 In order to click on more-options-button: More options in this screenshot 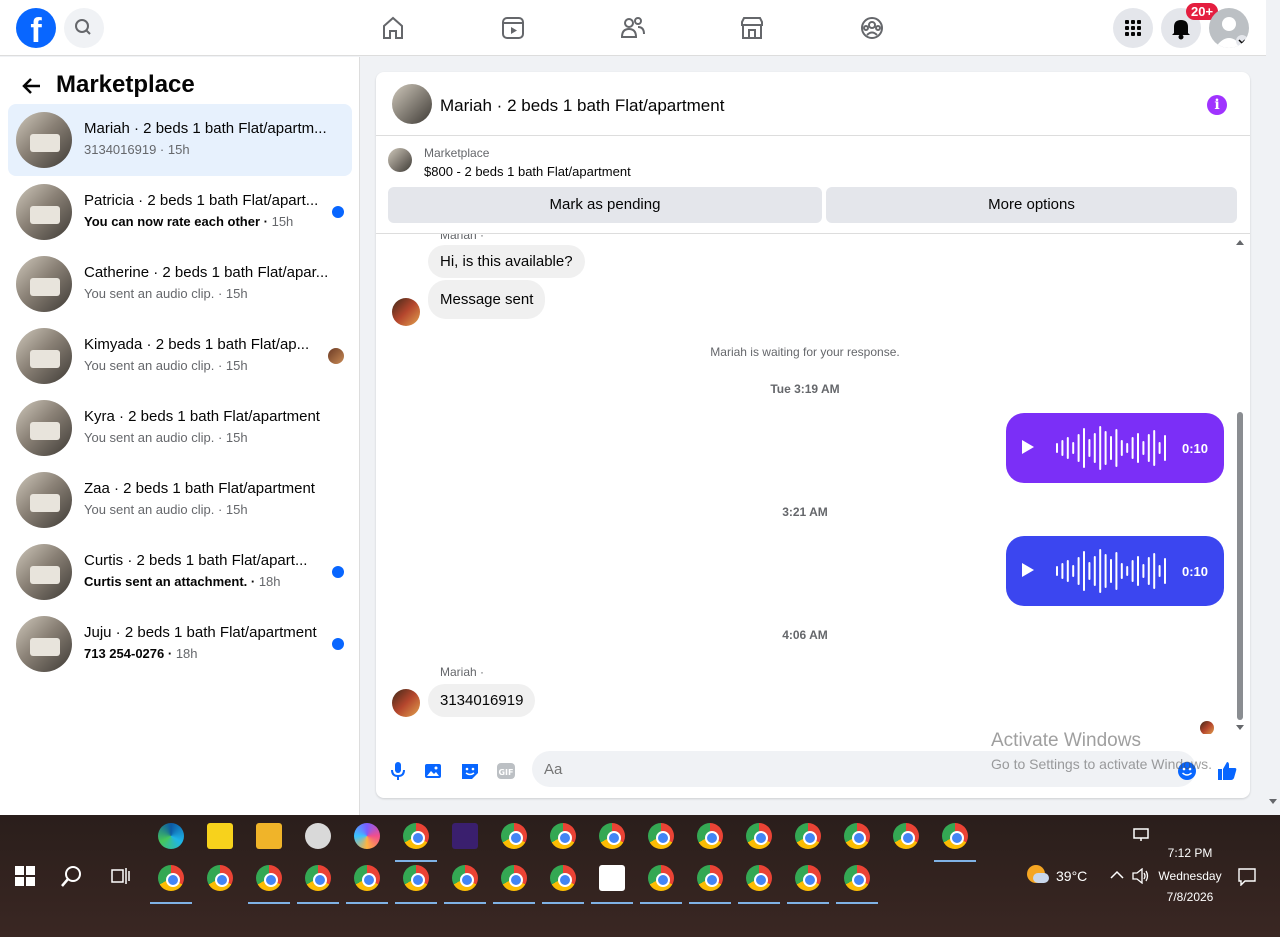, I will do `click(1031, 205)`.